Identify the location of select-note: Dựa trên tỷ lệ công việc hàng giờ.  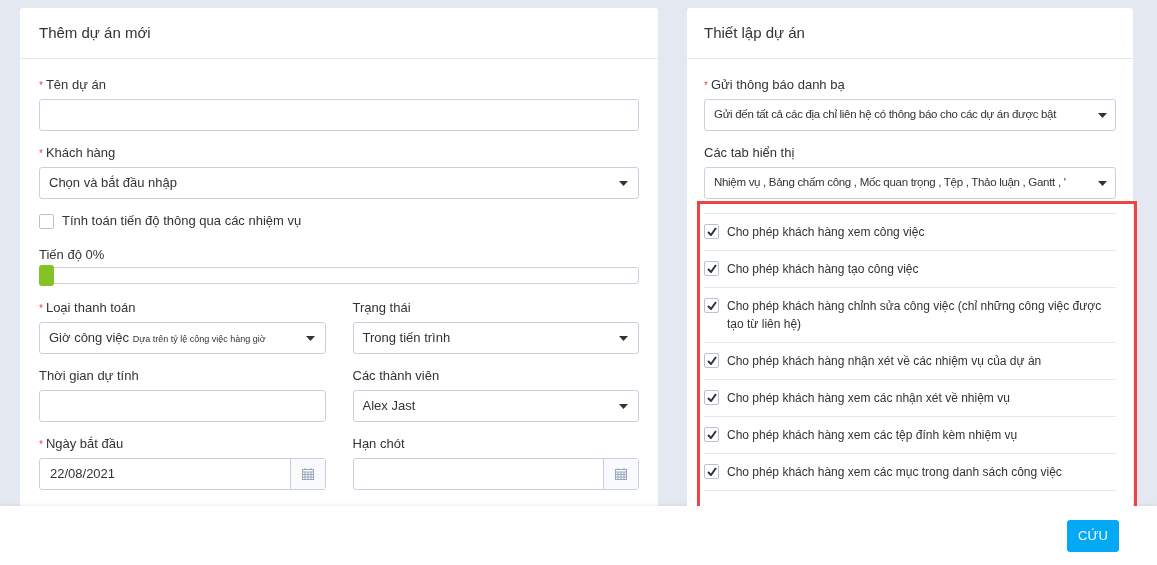
(199, 339).